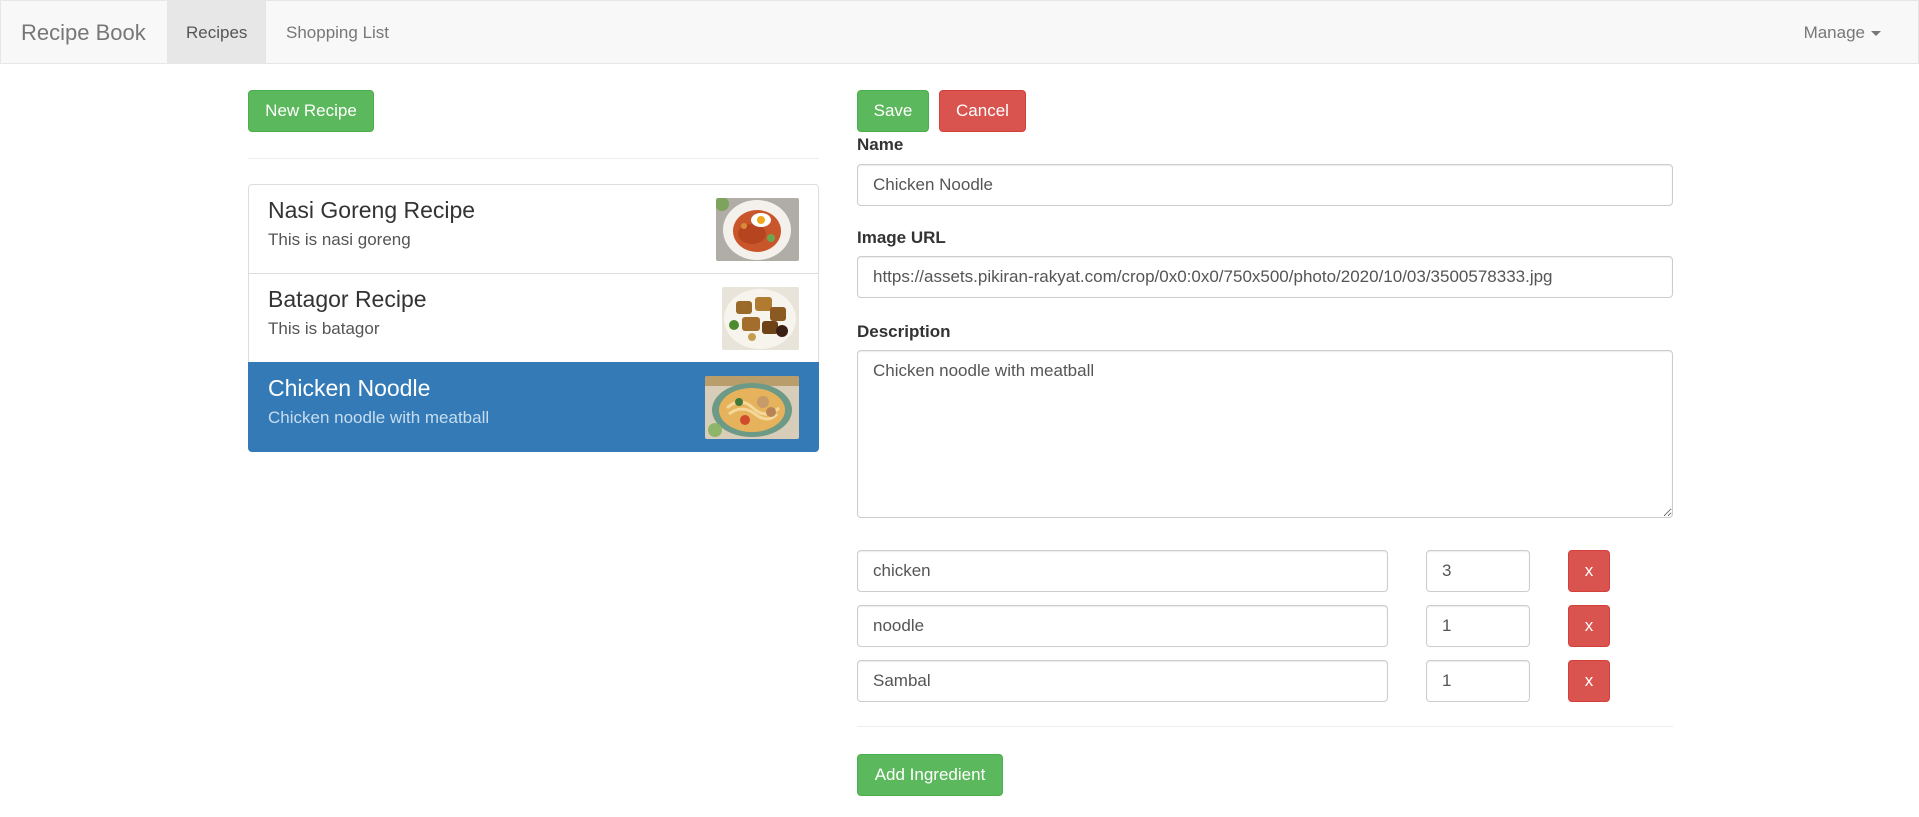 This screenshot has height=817, width=1919. I want to click on recipe-item-nasi-goreng: Nasi Goreng Recipe This is nasi goreng, so click(533, 229).